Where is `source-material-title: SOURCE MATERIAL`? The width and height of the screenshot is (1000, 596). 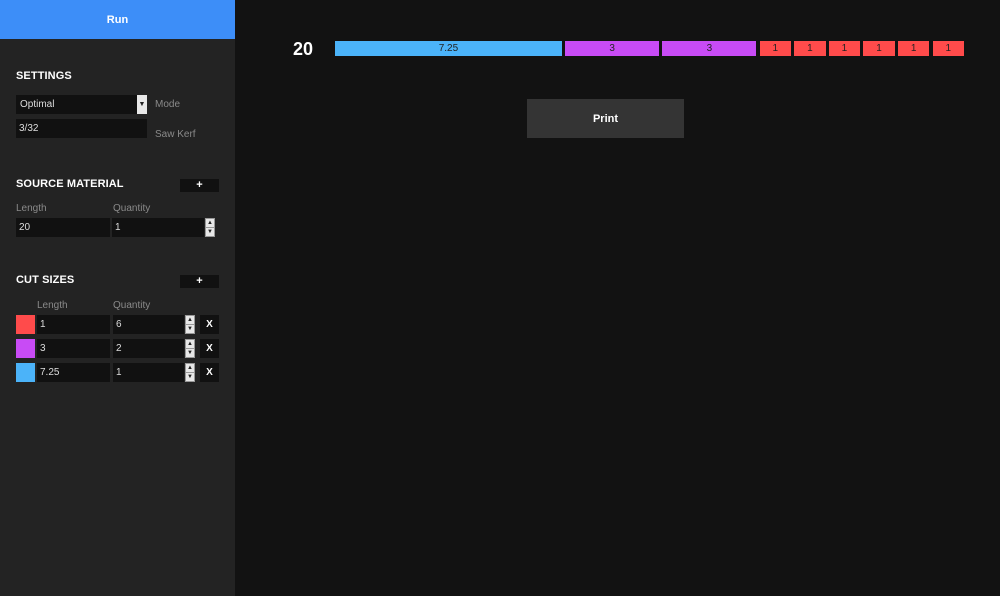
source-material-title: SOURCE MATERIAL is located at coordinates (70, 184).